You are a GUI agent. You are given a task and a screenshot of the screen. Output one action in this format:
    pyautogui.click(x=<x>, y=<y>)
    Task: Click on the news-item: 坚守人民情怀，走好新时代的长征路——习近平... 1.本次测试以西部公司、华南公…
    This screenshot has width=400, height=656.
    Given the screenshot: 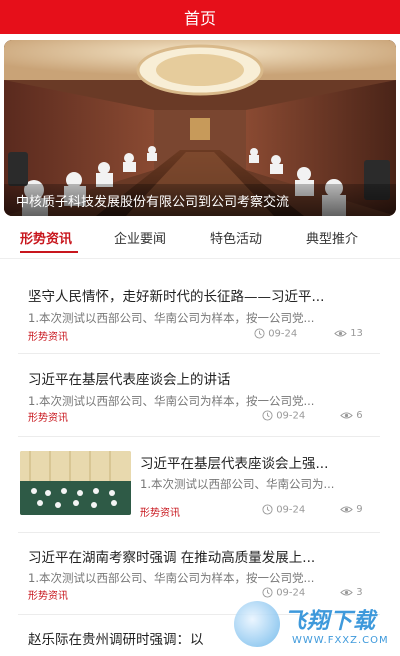 What is the action you would take?
    pyautogui.click(x=200, y=315)
    